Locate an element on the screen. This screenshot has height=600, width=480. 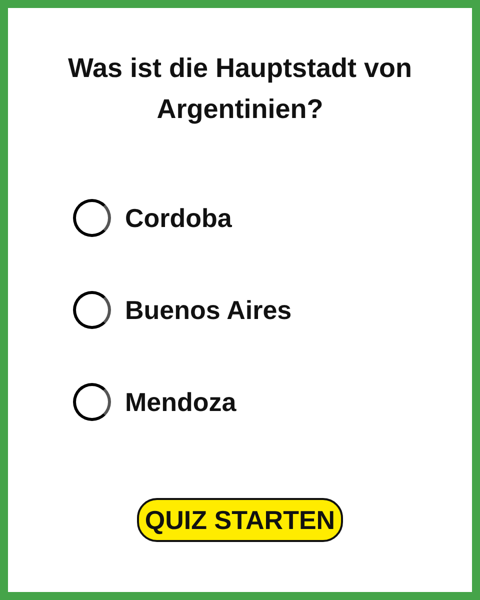
answer-label: Cordoba is located at coordinates (178, 218).